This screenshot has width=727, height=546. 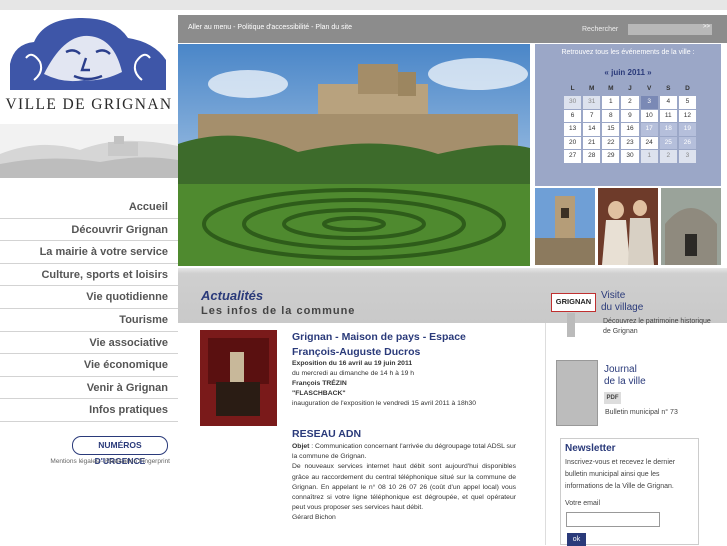 I want to click on pdf-icon: PDF, so click(x=612, y=398).